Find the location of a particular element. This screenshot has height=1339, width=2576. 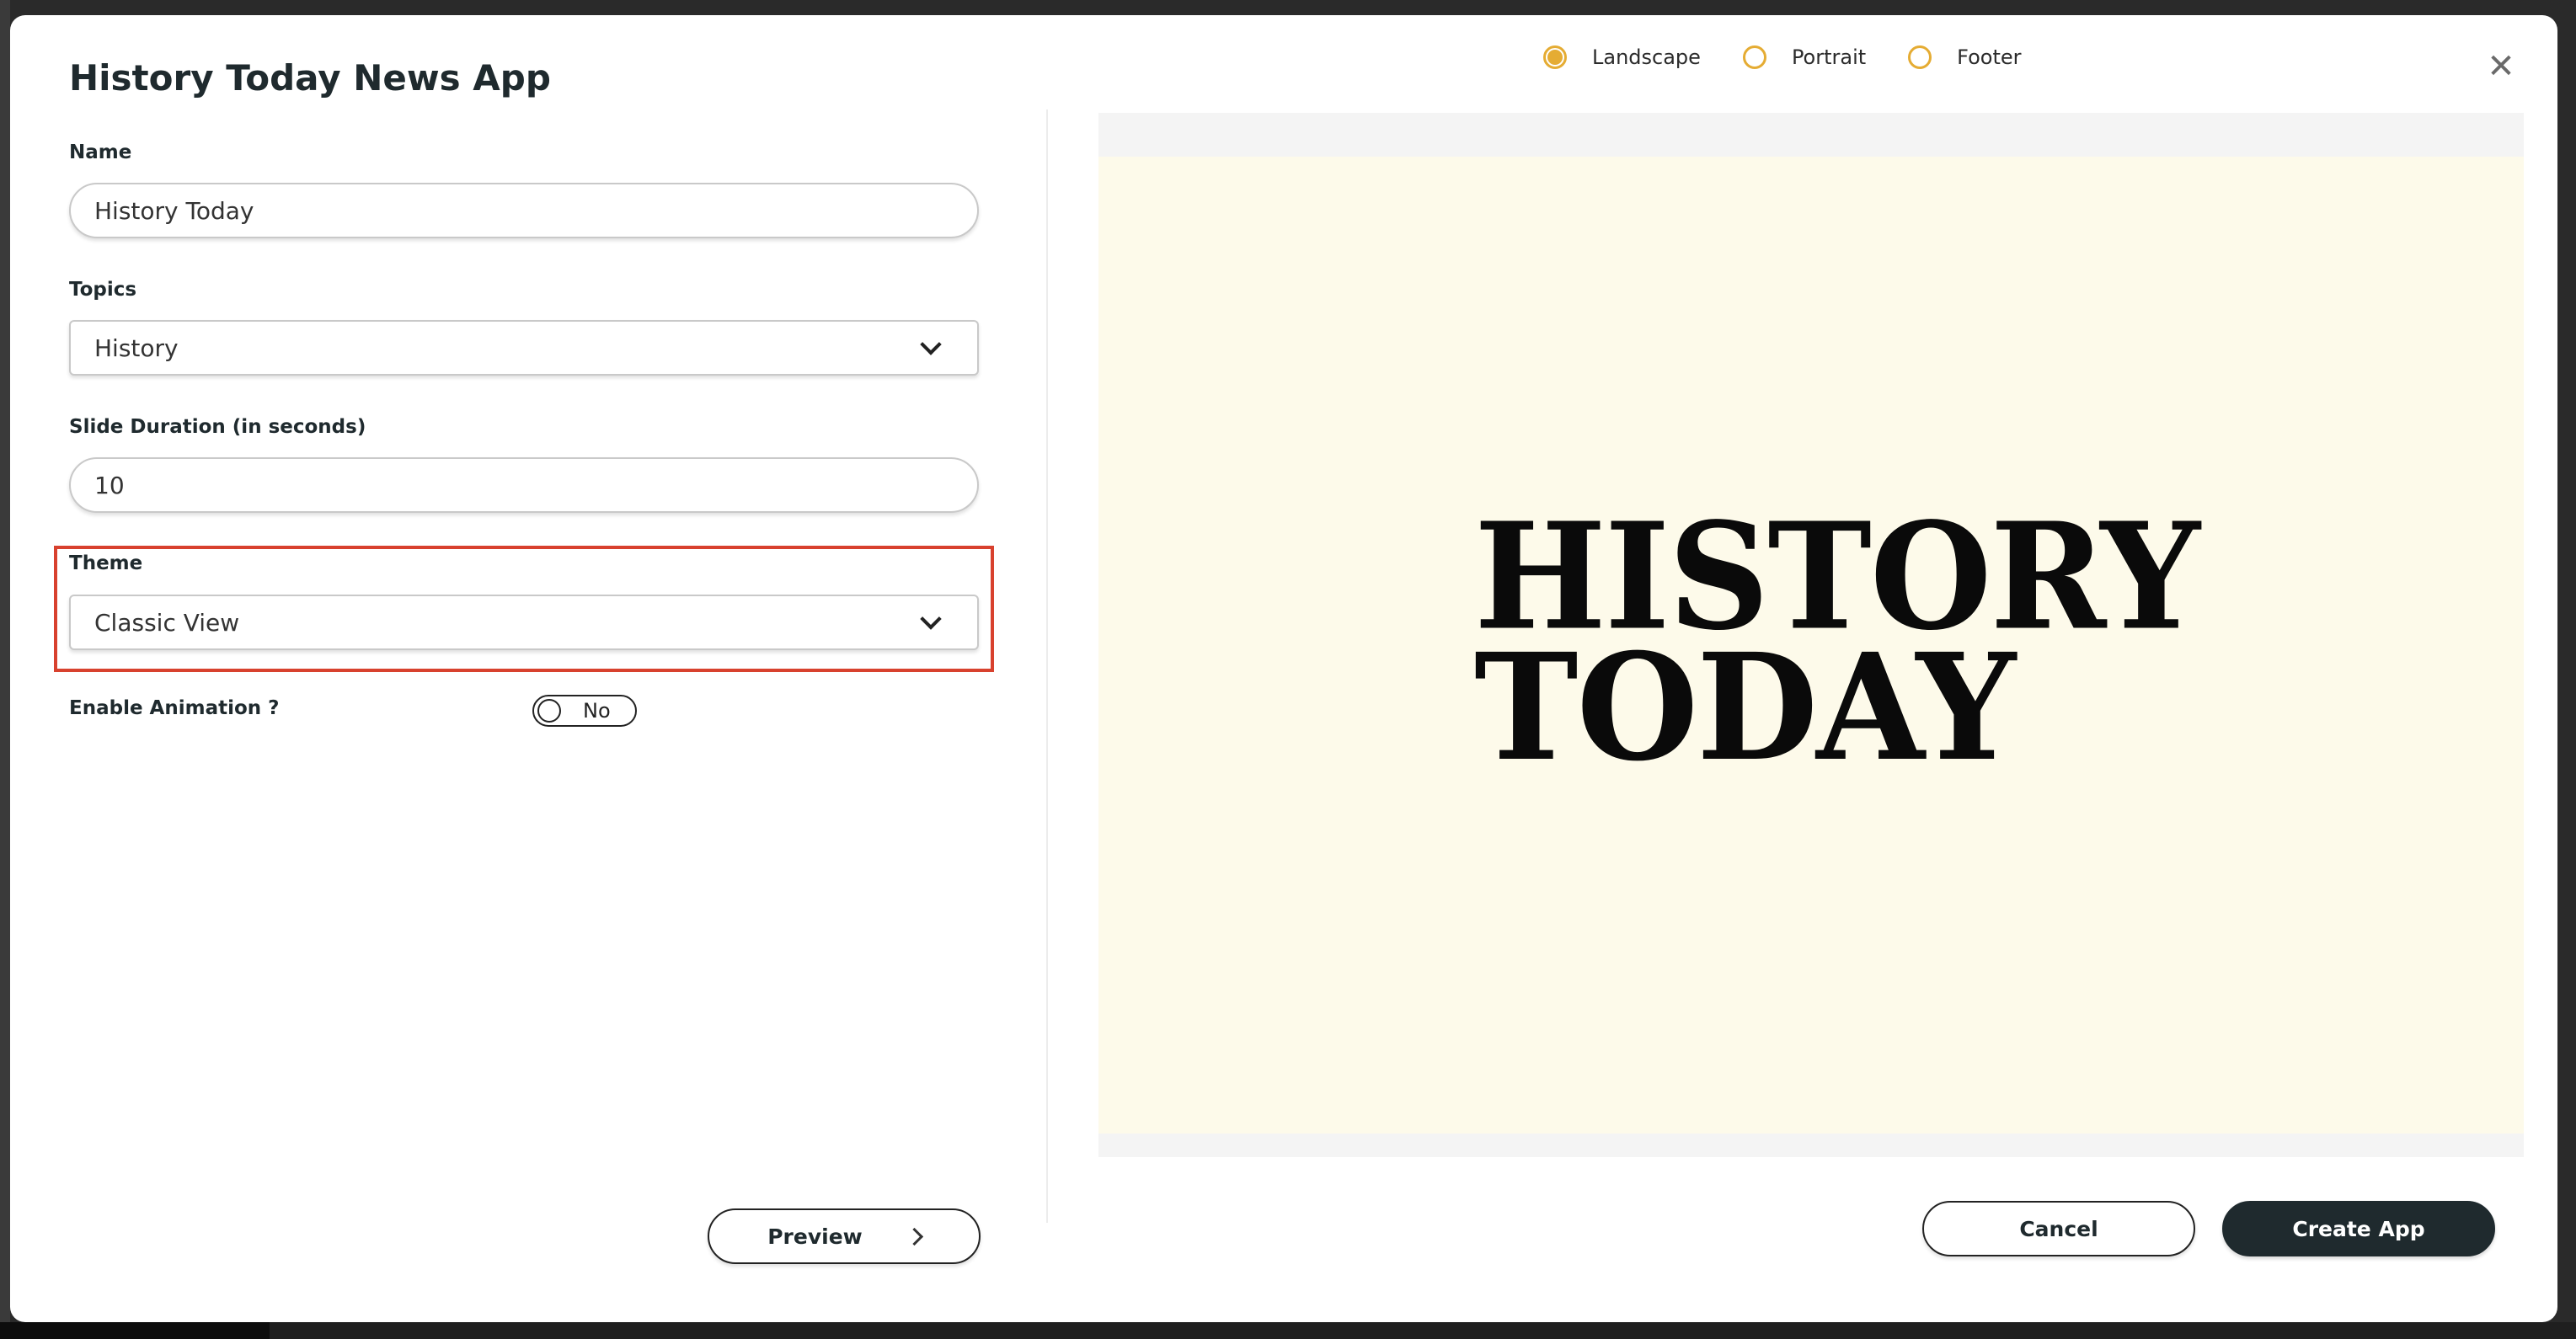

enable-animation-toggle: No is located at coordinates (584, 711).